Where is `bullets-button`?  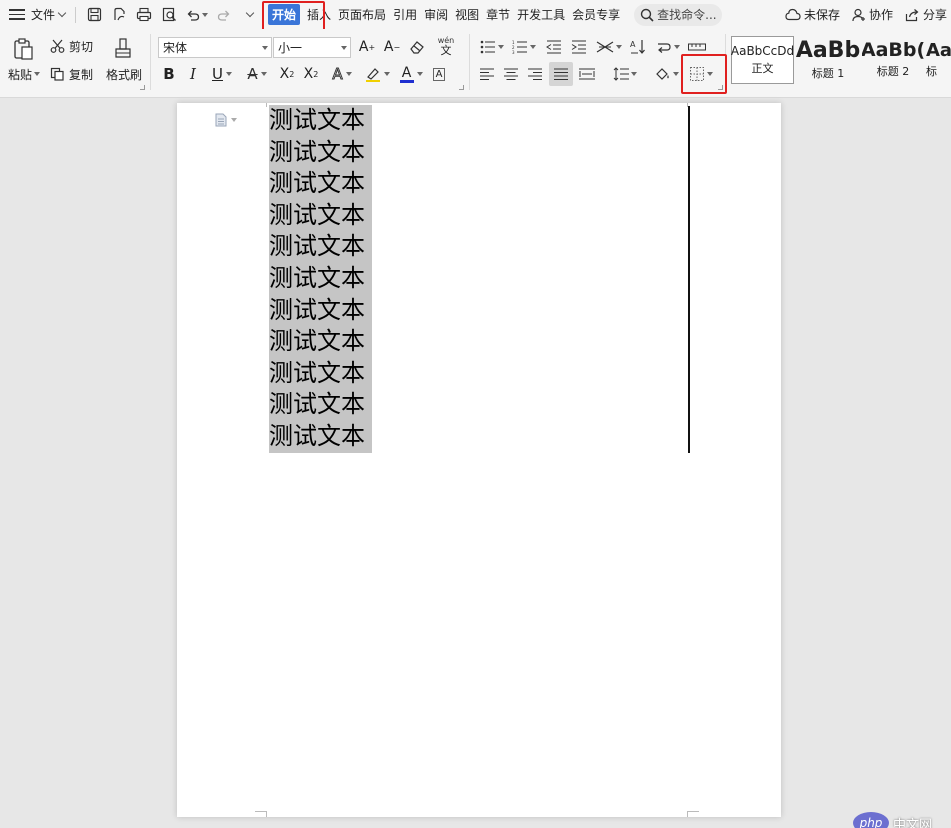
bullets-button is located at coordinates (492, 47).